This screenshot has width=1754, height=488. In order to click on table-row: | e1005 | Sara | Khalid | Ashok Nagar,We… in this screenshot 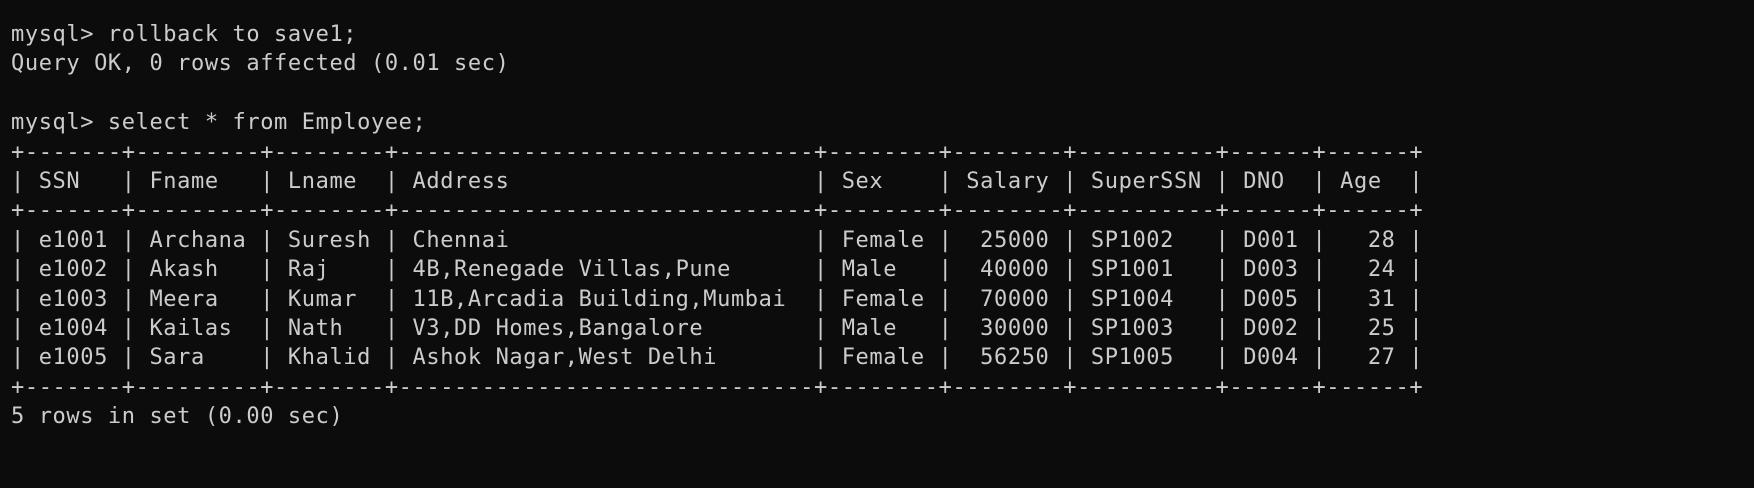, I will do `click(717, 358)`.